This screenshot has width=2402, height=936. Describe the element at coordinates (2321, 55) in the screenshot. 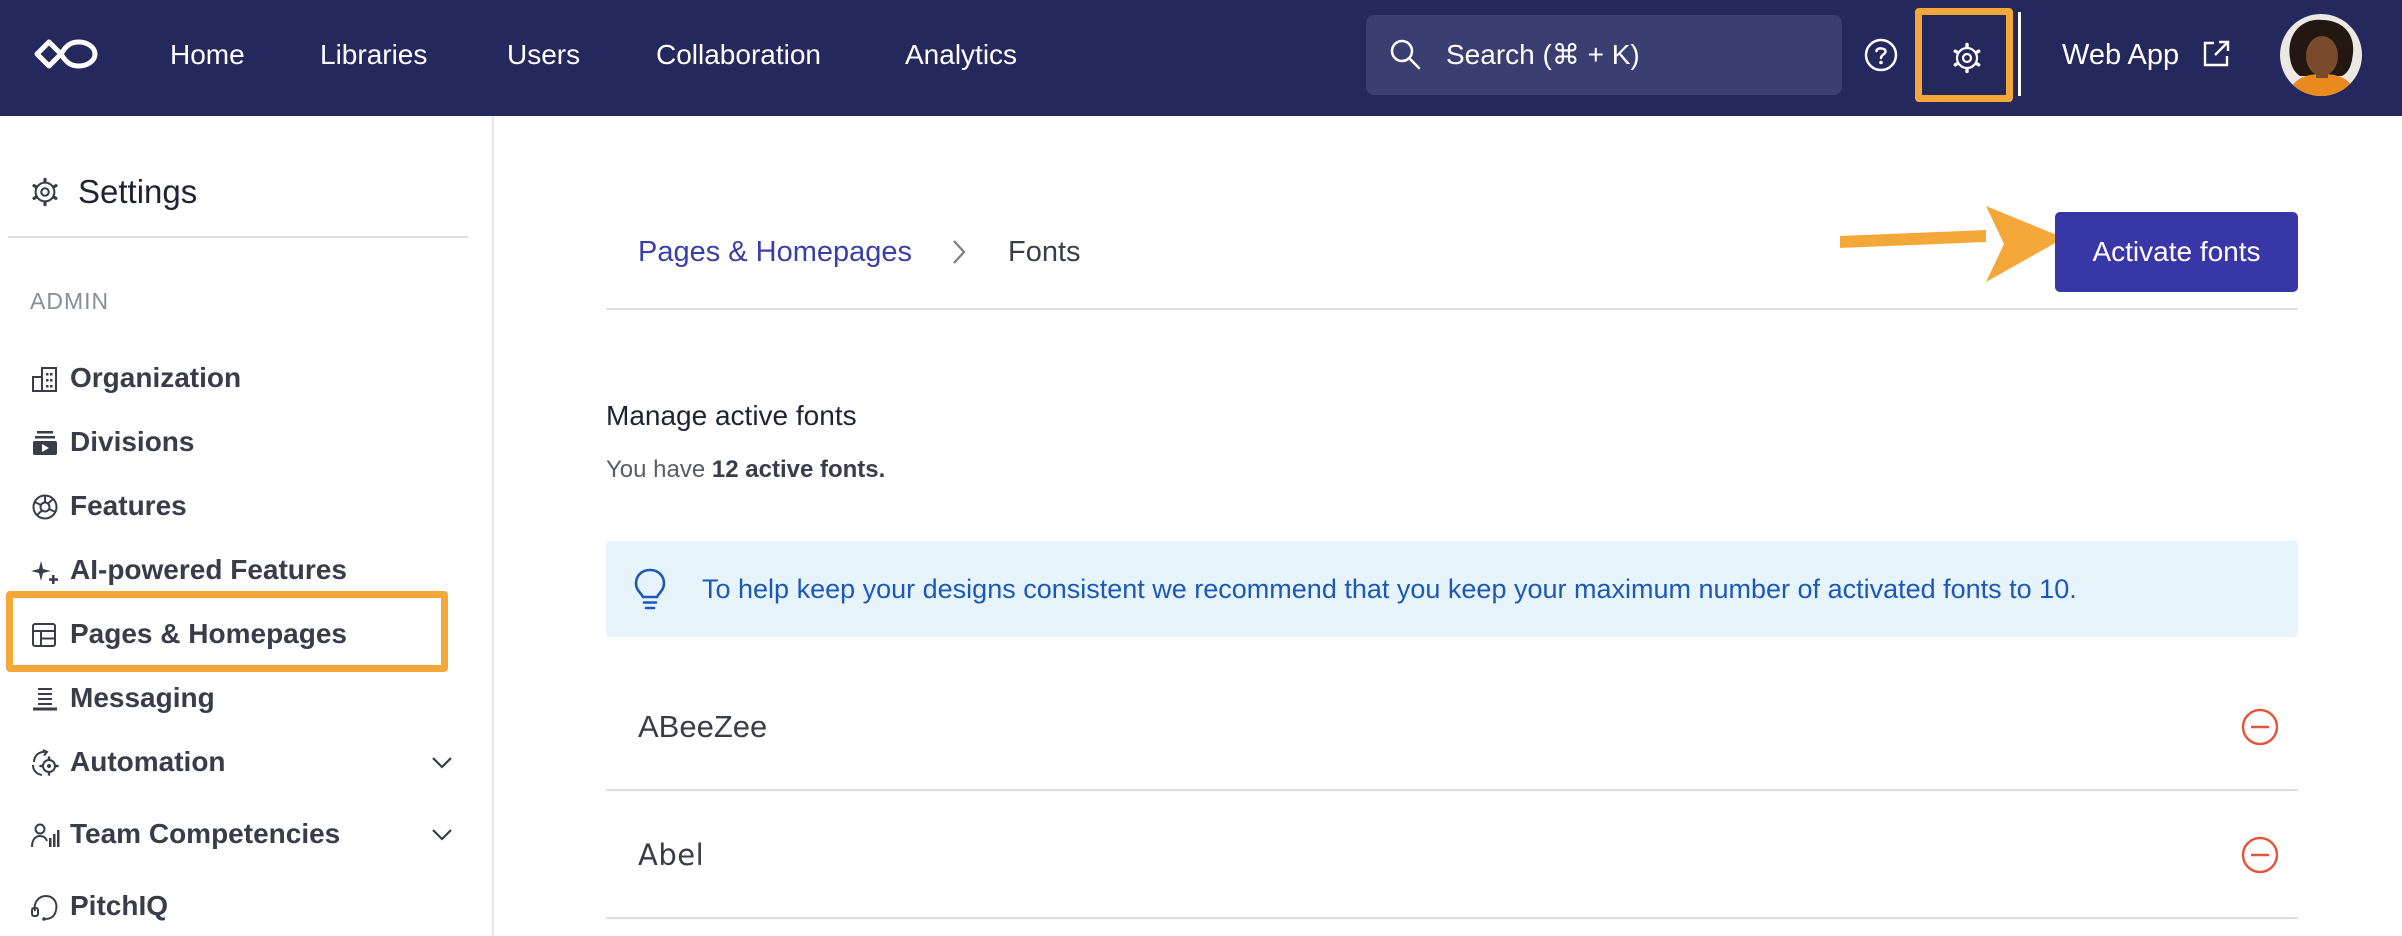

I see `user-avatar` at that location.